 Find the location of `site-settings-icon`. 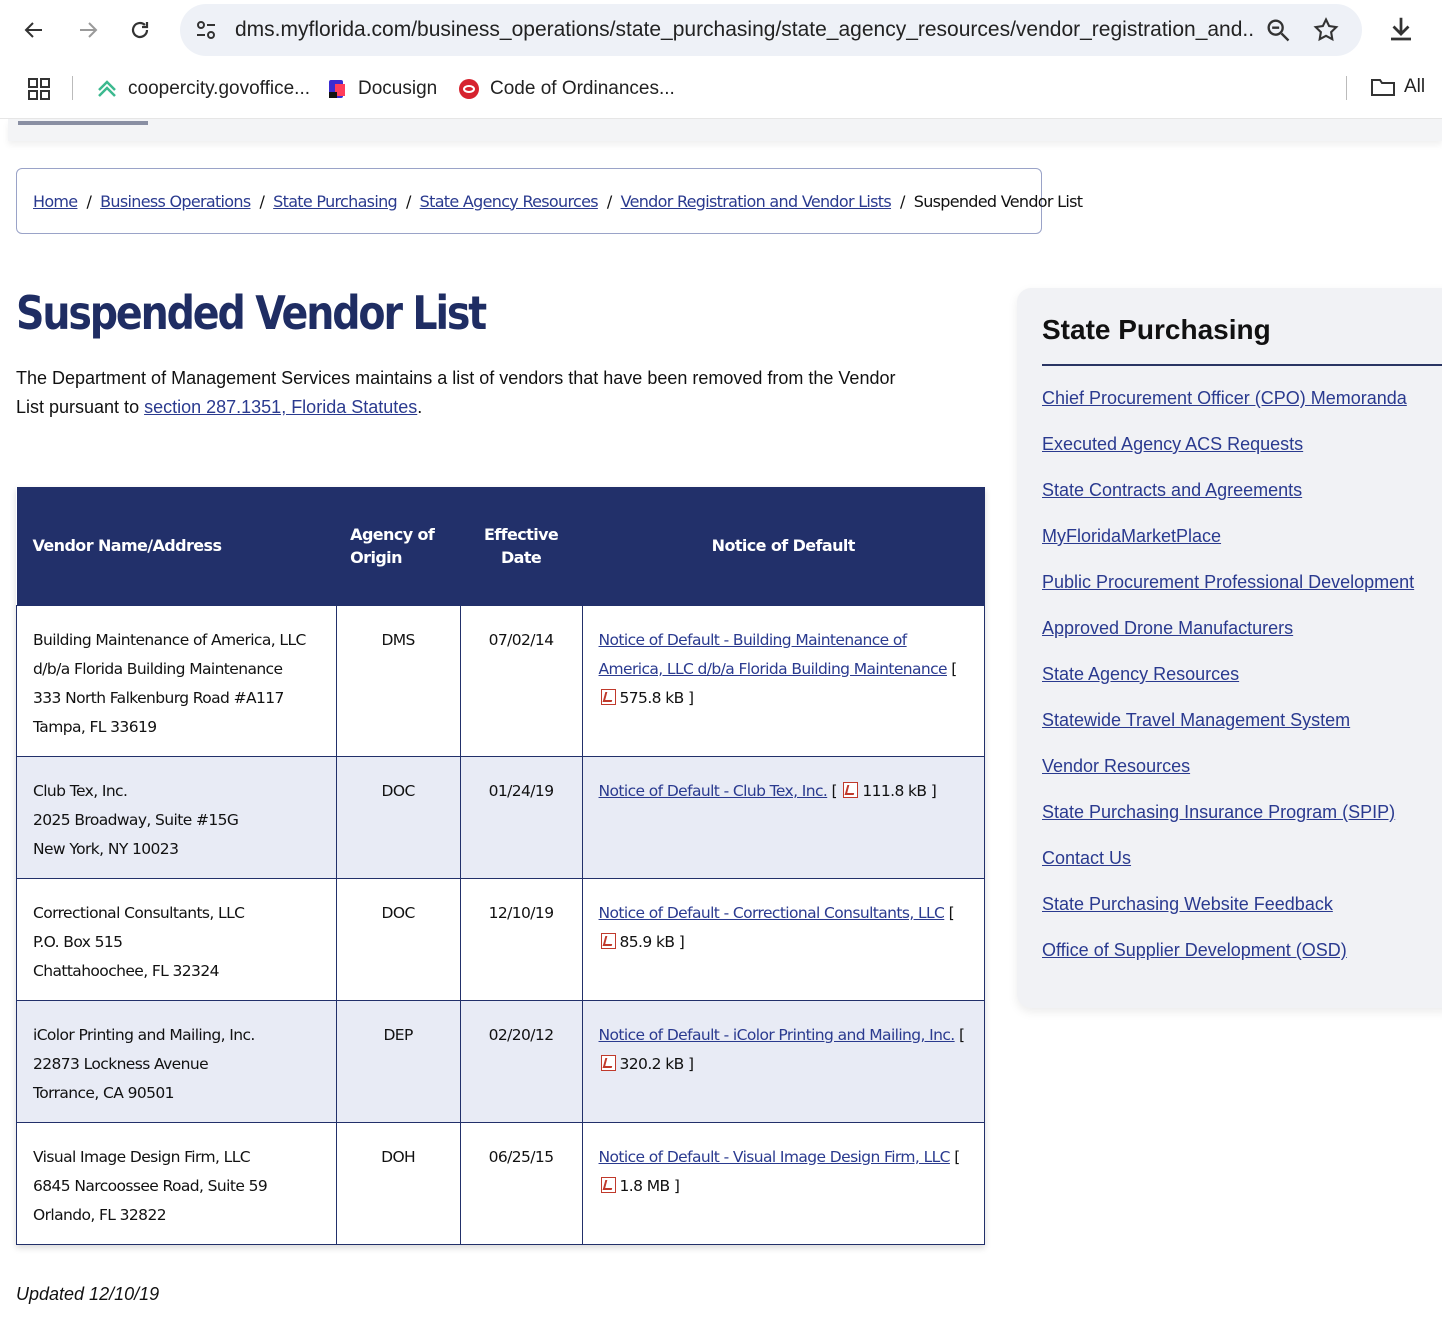

site-settings-icon is located at coordinates (206, 30).